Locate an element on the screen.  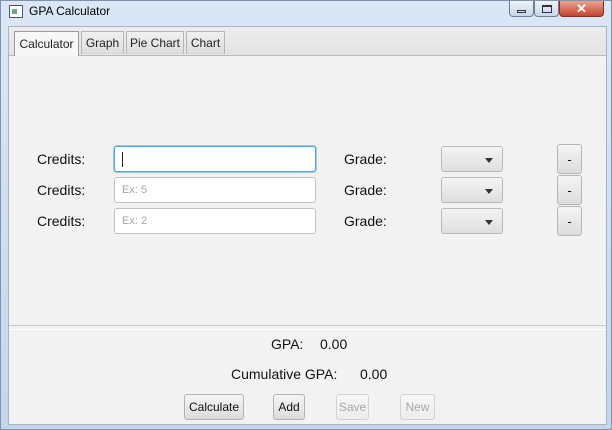
remove-row-button-3: - is located at coordinates (569, 221).